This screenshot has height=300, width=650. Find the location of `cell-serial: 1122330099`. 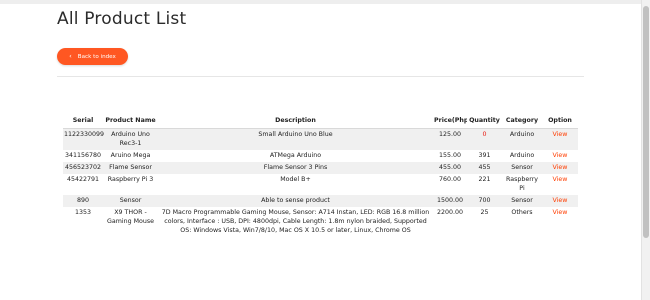

cell-serial: 1122330099 is located at coordinates (83, 139).